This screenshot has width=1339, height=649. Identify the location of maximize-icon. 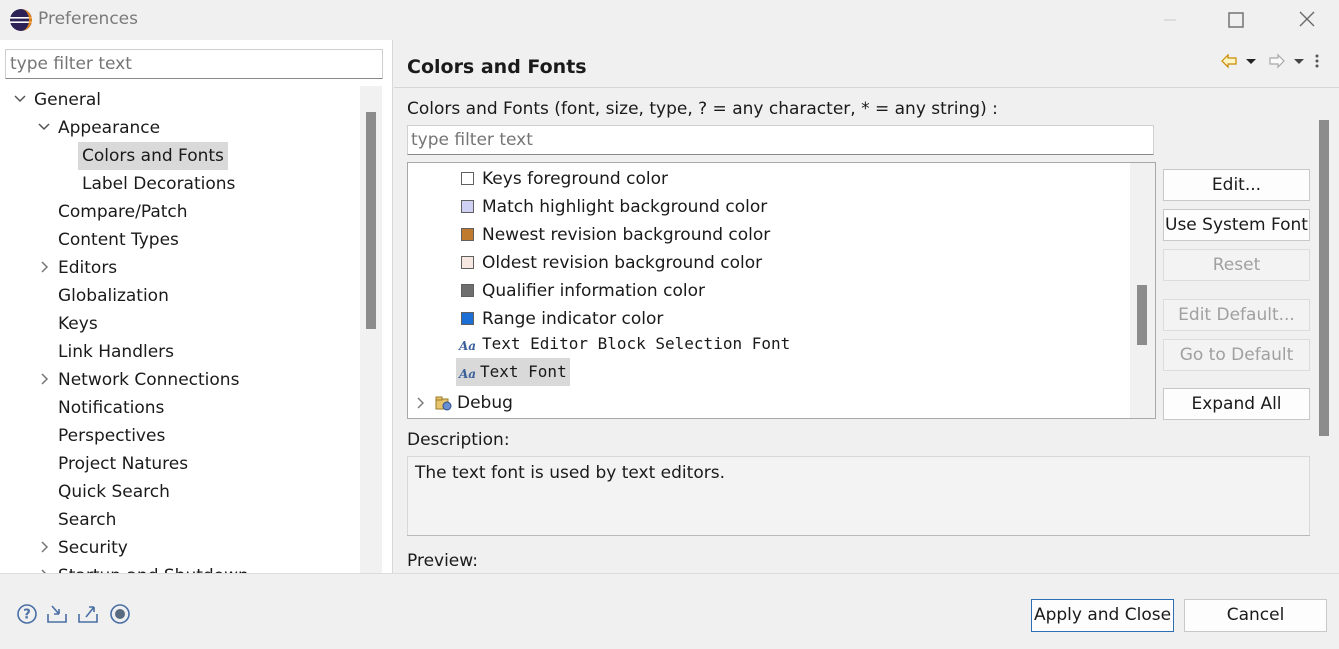
(1236, 20).